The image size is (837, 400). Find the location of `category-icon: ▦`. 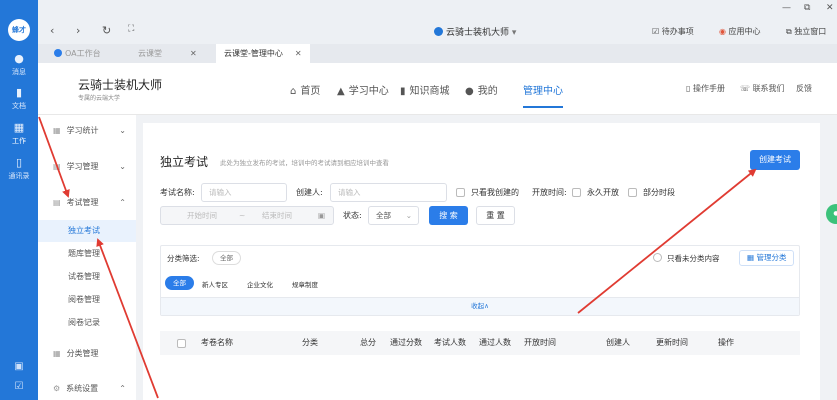

category-icon: ▦ is located at coordinates (57, 353).